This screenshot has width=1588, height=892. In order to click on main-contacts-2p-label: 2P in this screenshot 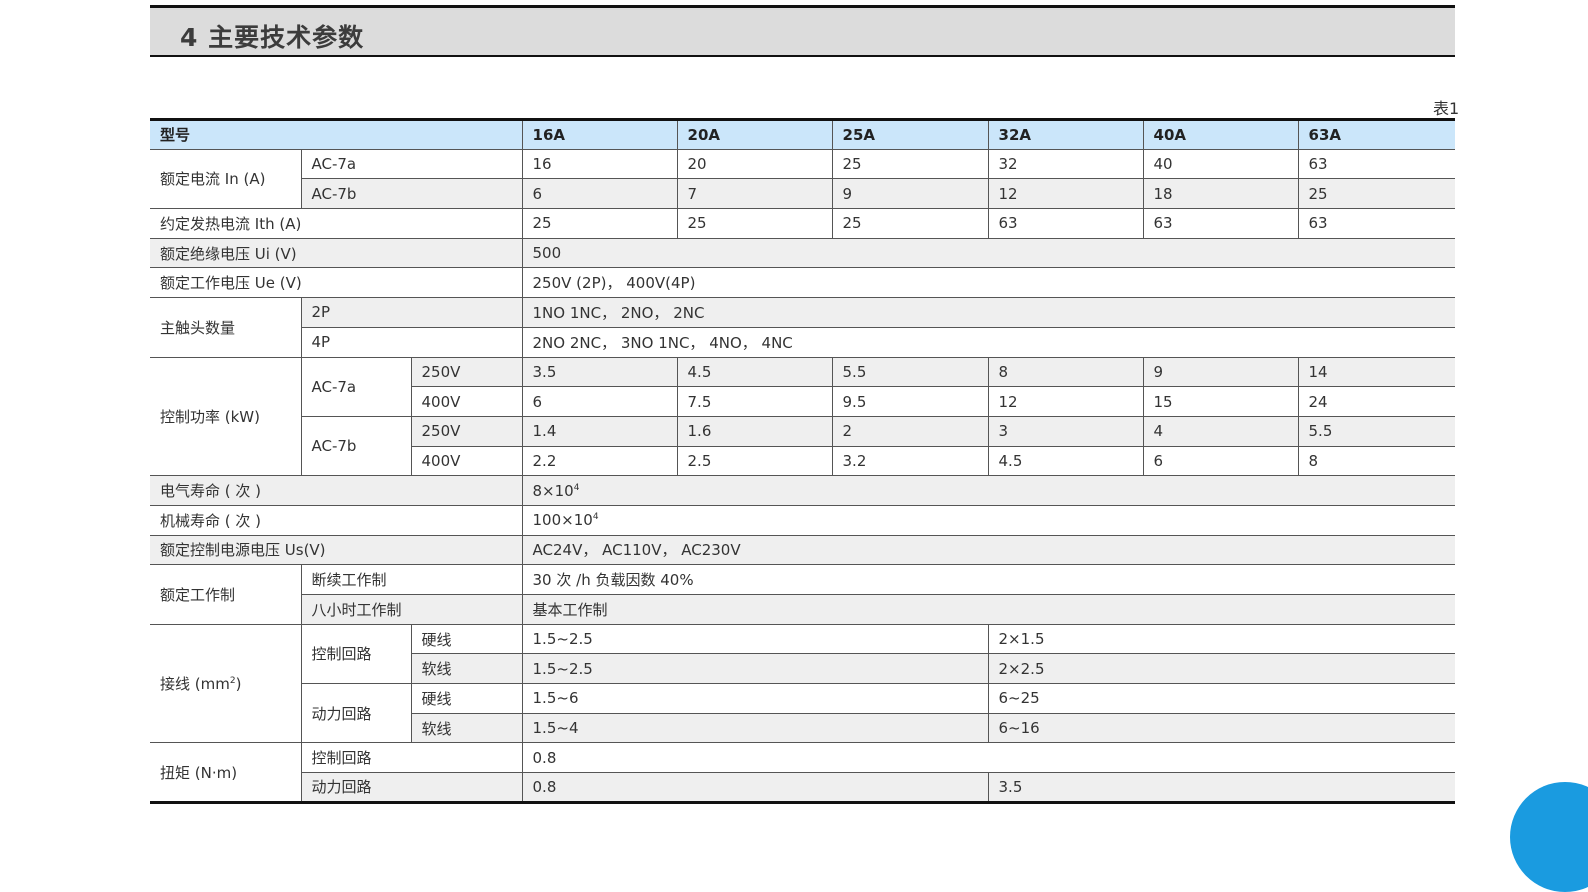, I will do `click(411, 312)`.